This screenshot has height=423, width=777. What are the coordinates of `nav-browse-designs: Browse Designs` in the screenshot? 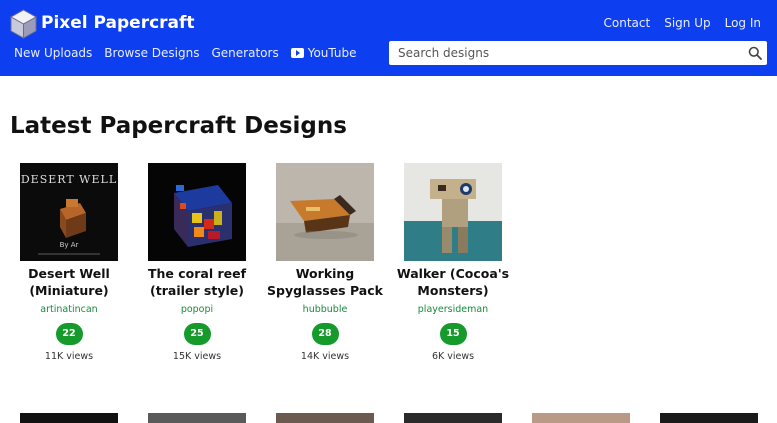 It's located at (151, 53).